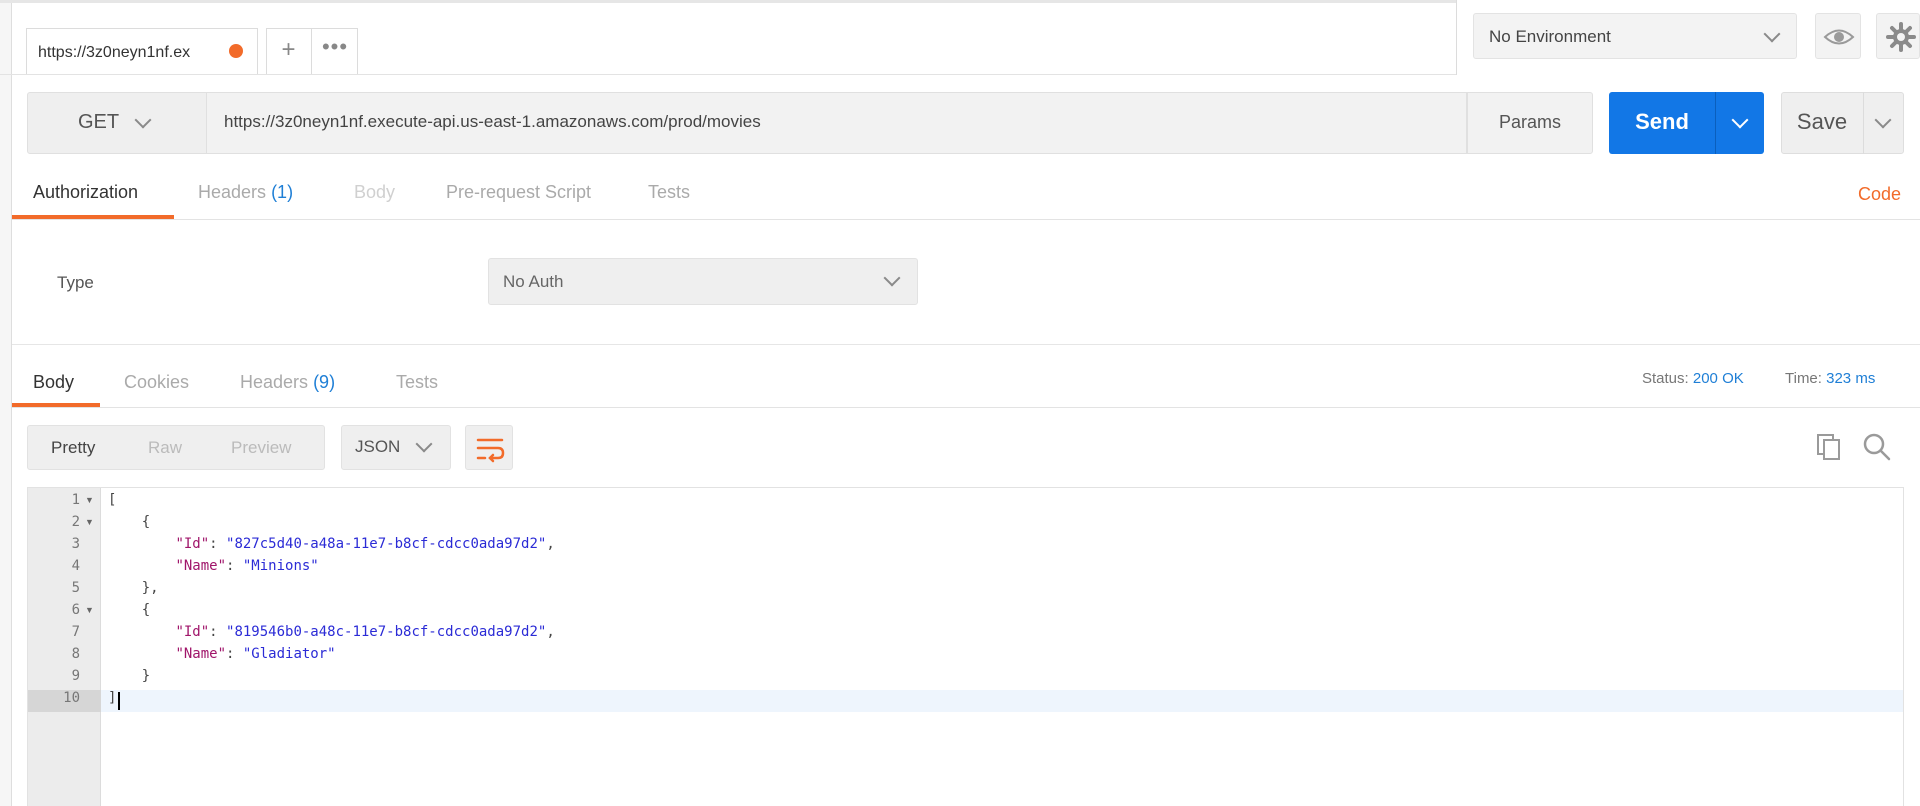  I want to click on response-tab-headers-label: Headers, so click(274, 382).